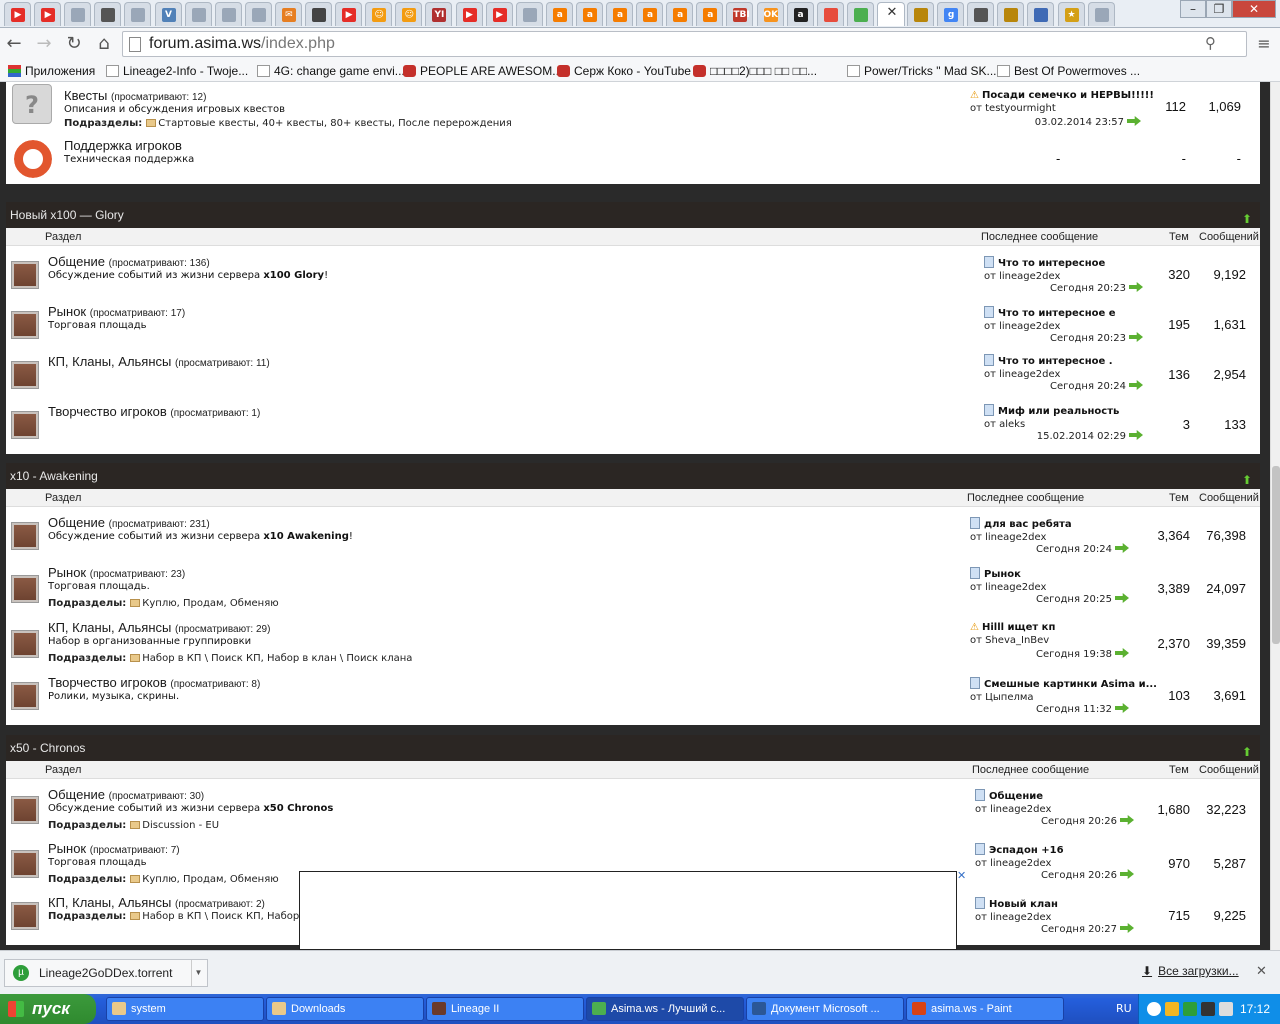 This screenshot has height=1024, width=1280. Describe the element at coordinates (1016, 796) in the screenshot. I see `last-post-title: Общение` at that location.